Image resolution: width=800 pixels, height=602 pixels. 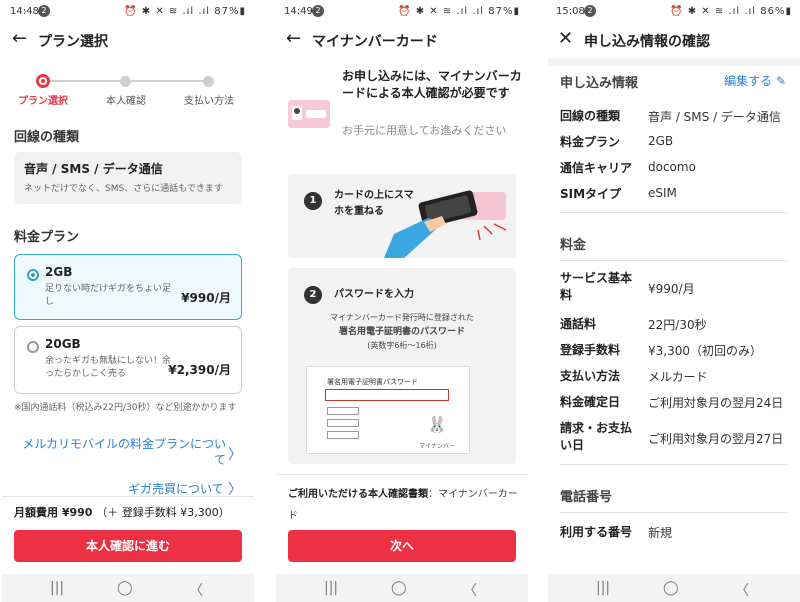 I want to click on fee-value: メルカード, so click(x=678, y=377).